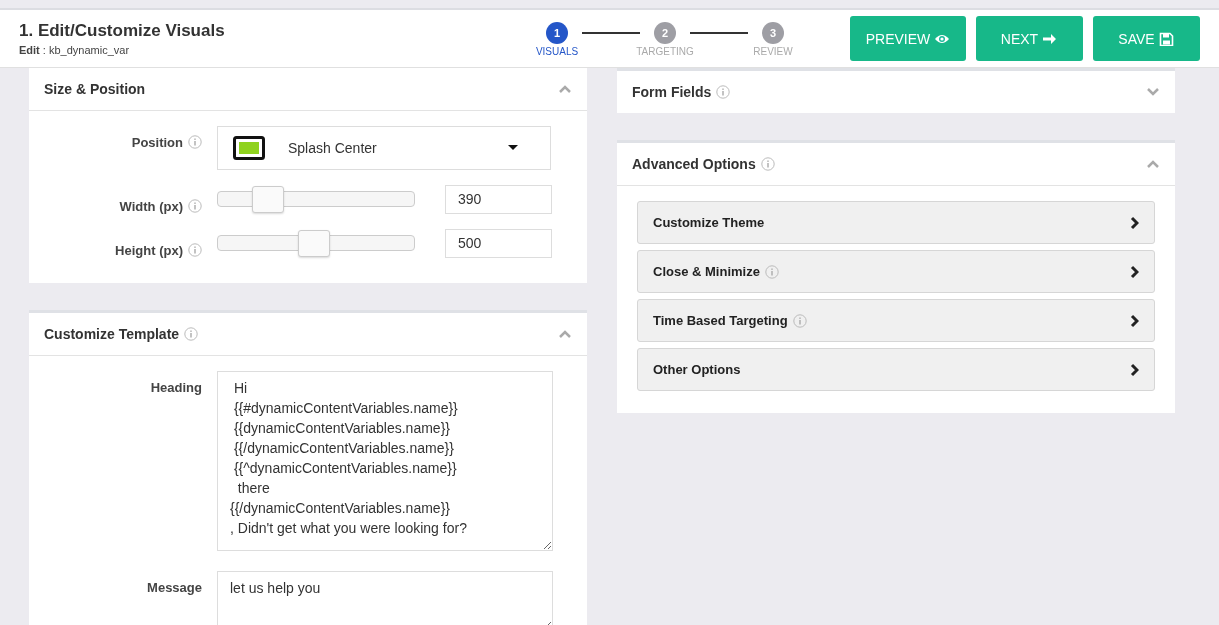 Image resolution: width=1219 pixels, height=625 pixels. Describe the element at coordinates (513, 148) in the screenshot. I see `caret-icon` at that location.